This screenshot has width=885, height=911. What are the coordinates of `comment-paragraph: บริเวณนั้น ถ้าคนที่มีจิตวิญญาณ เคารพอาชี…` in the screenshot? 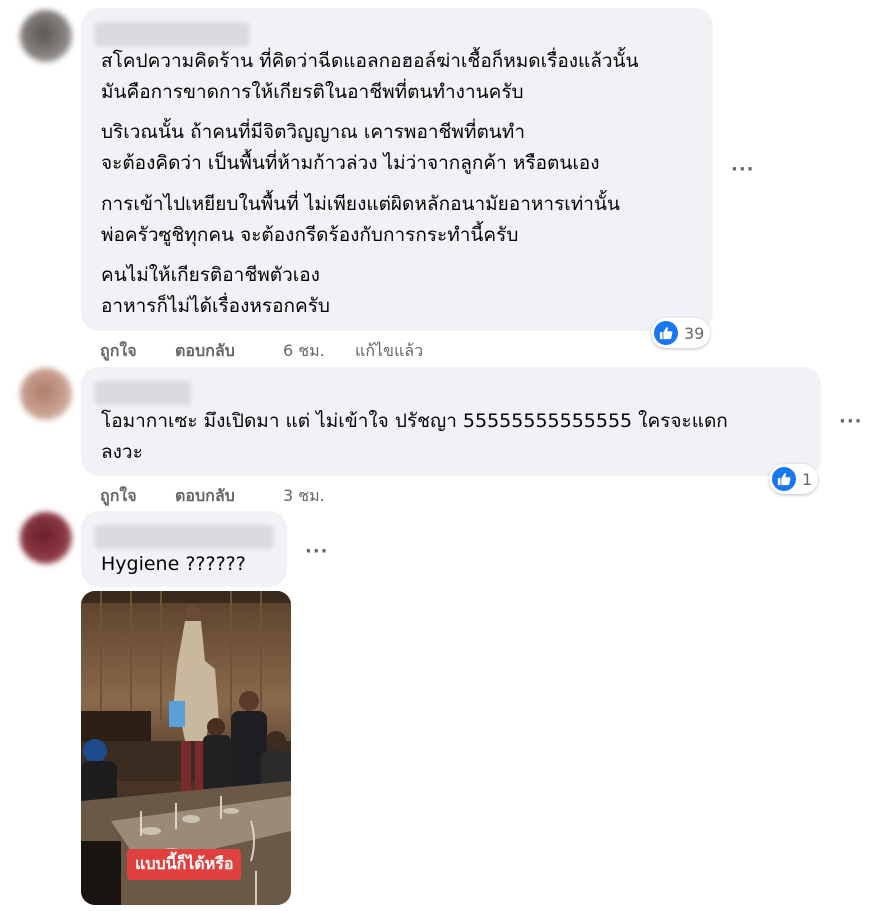 It's located at (350, 147).